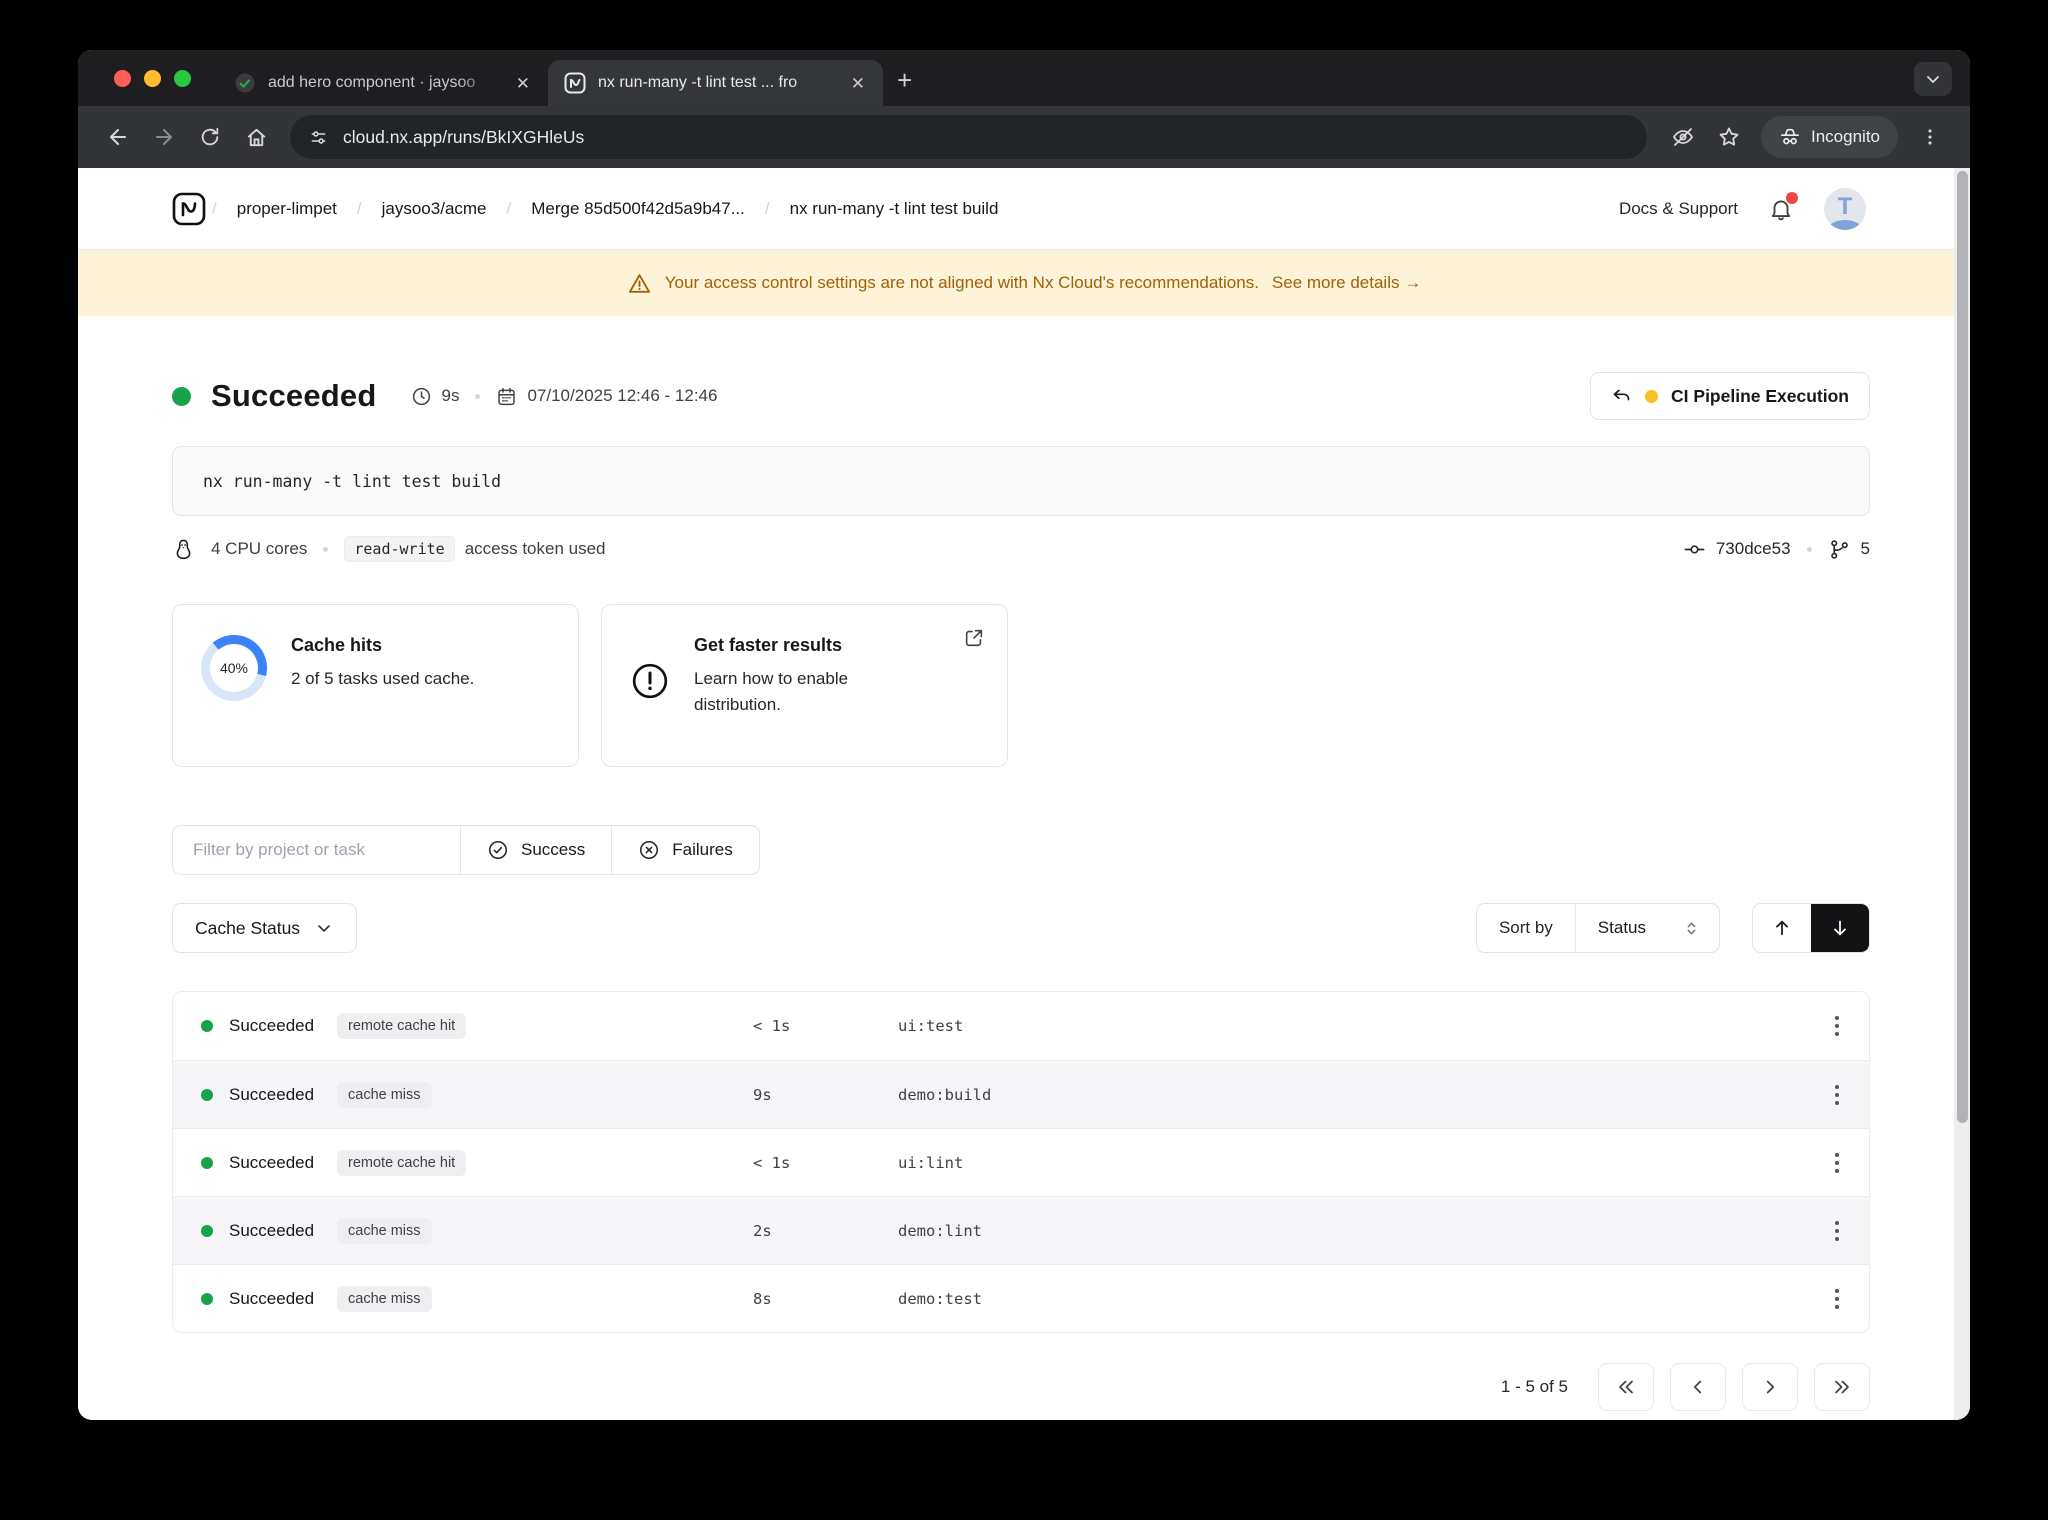 Image resolution: width=2048 pixels, height=1520 pixels. I want to click on new-tab-button: +, so click(904, 80).